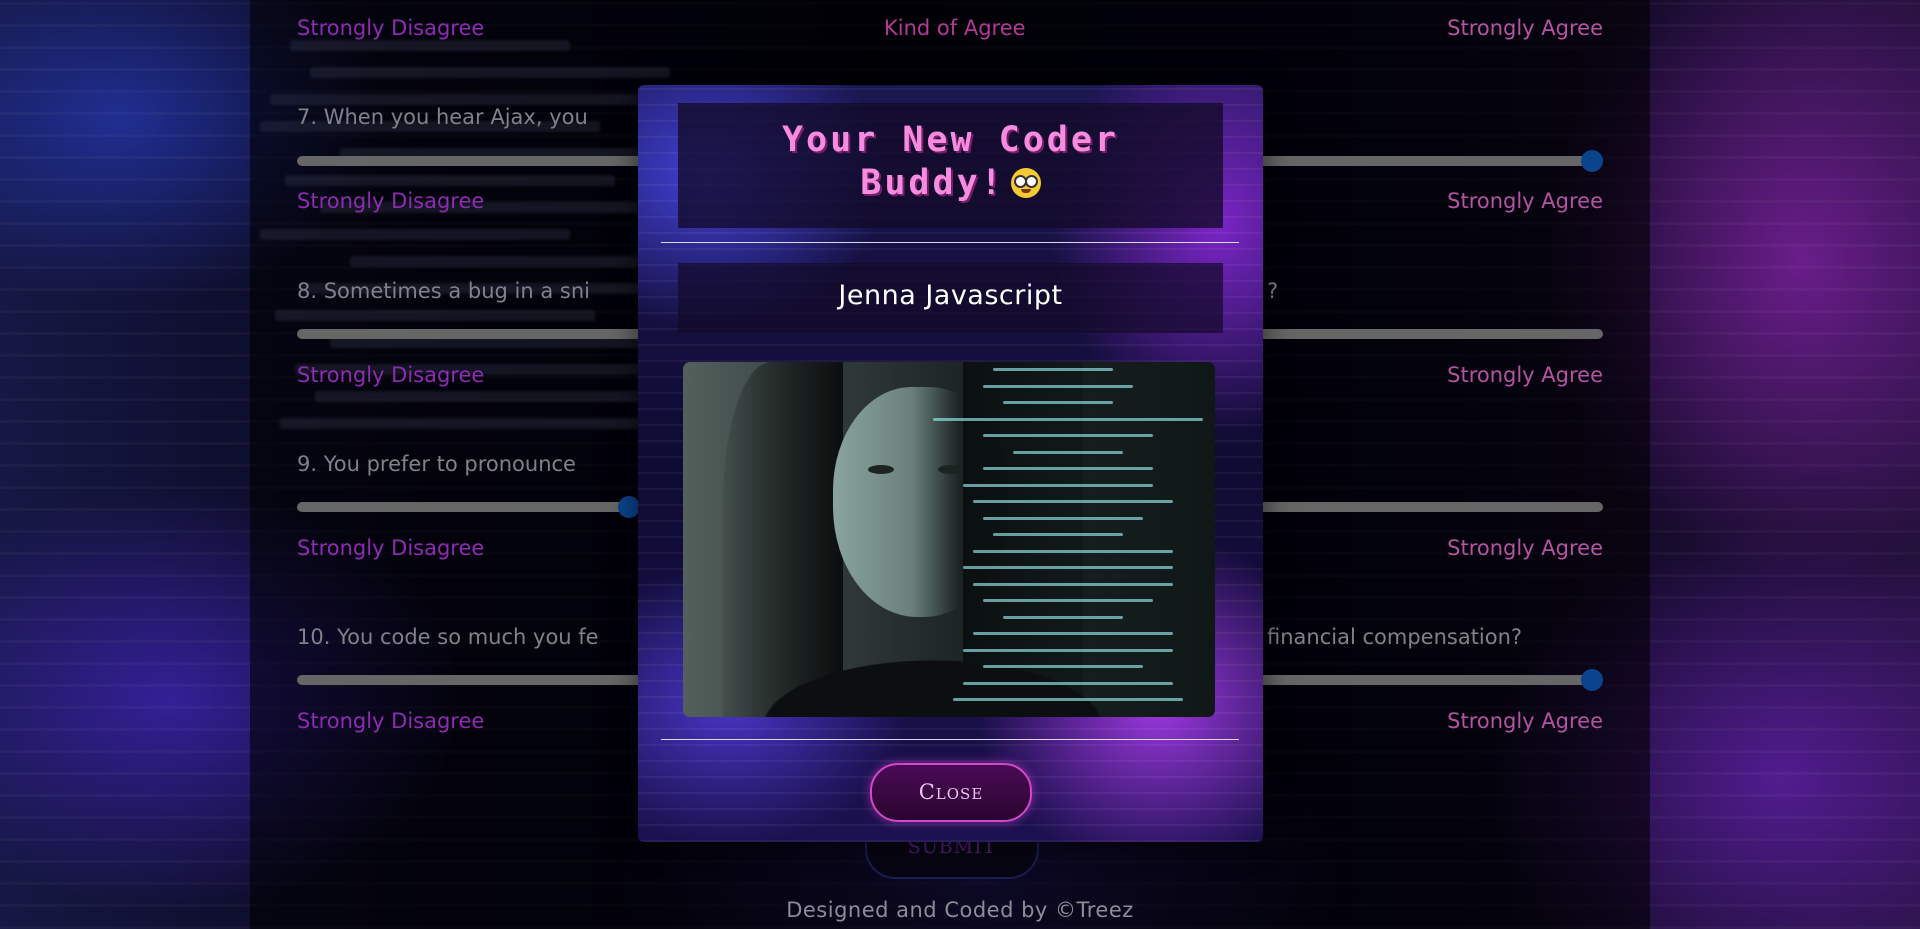  Describe the element at coordinates (950, 162) in the screenshot. I see `modal-title: Your New Coder Buddy!` at that location.